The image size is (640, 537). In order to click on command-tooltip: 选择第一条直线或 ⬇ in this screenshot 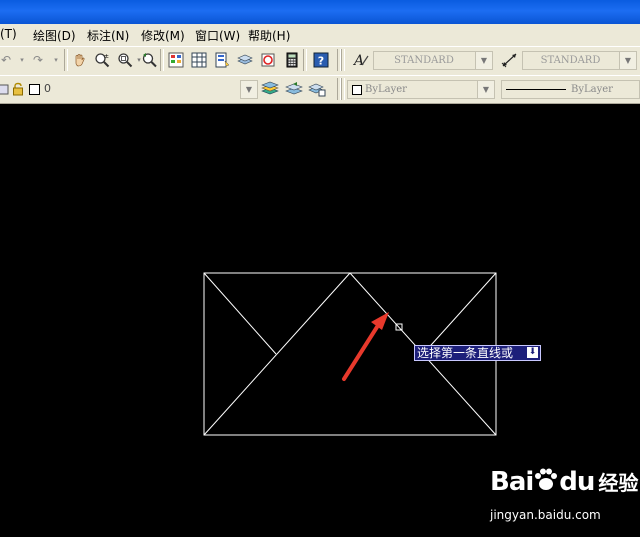, I will do `click(477, 353)`.